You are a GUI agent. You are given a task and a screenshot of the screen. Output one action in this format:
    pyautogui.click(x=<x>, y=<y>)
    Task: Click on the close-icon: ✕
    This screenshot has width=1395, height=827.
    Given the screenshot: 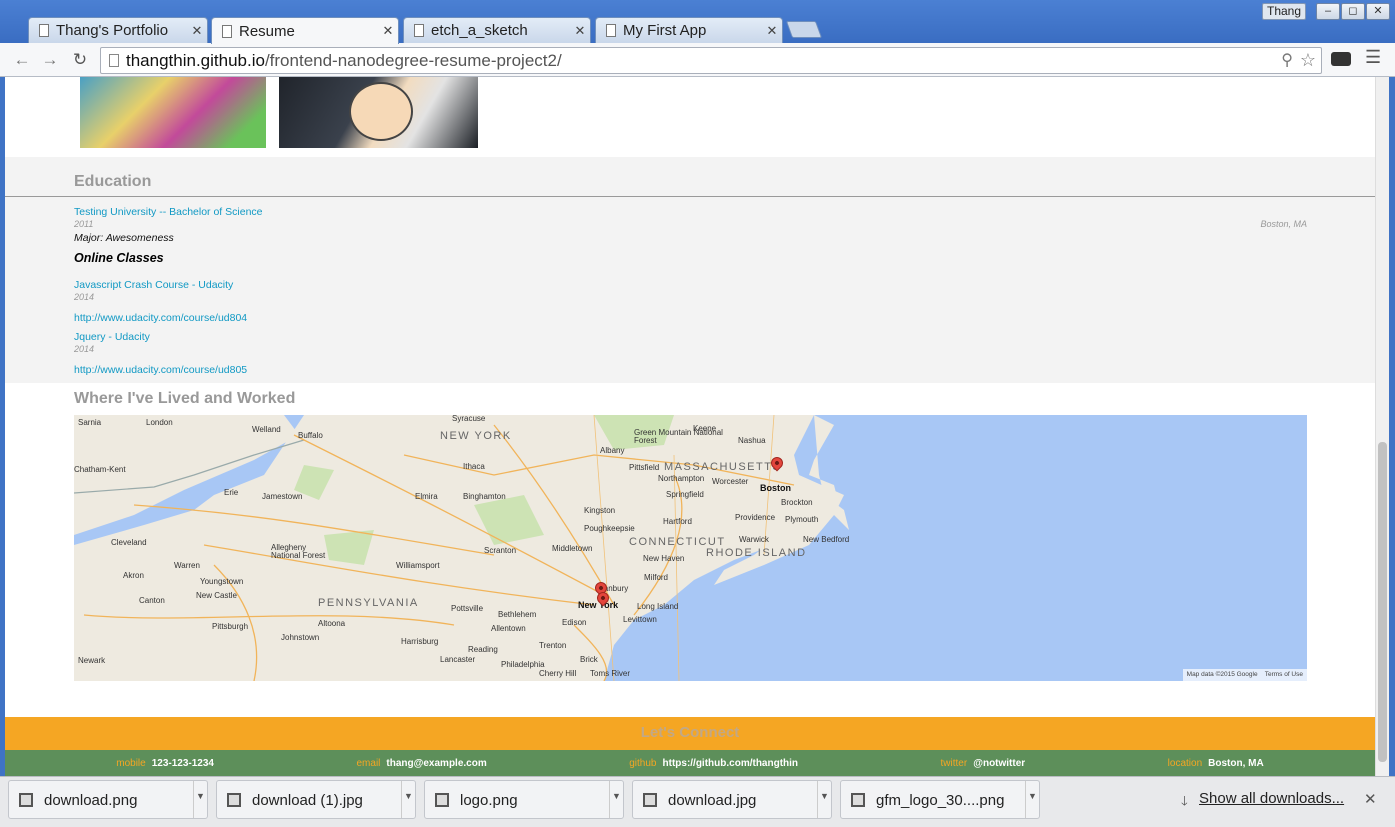 What is the action you would take?
    pyautogui.click(x=1370, y=799)
    